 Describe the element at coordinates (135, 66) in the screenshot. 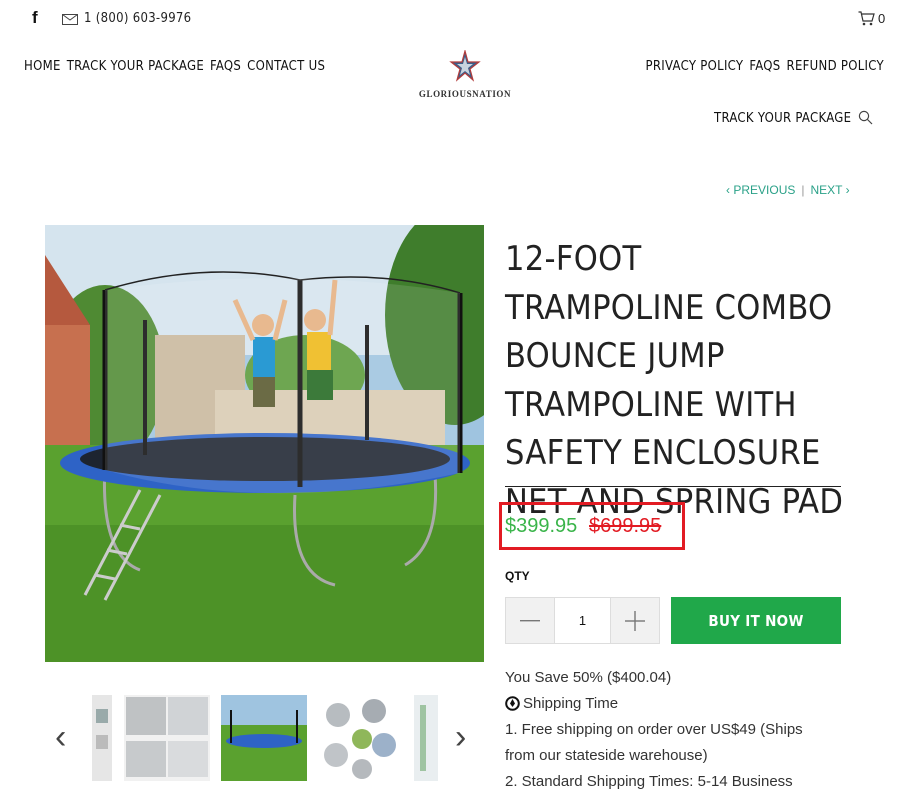

I see `nav-track-package: TRACK YOUR PACKAGE` at that location.